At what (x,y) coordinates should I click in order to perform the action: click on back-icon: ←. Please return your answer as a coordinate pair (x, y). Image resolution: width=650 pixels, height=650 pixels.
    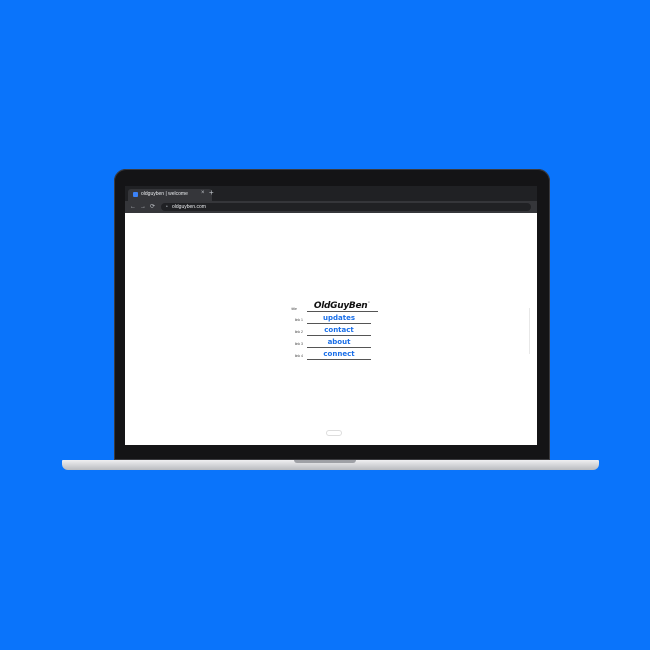
    Looking at the image, I should click on (133, 207).